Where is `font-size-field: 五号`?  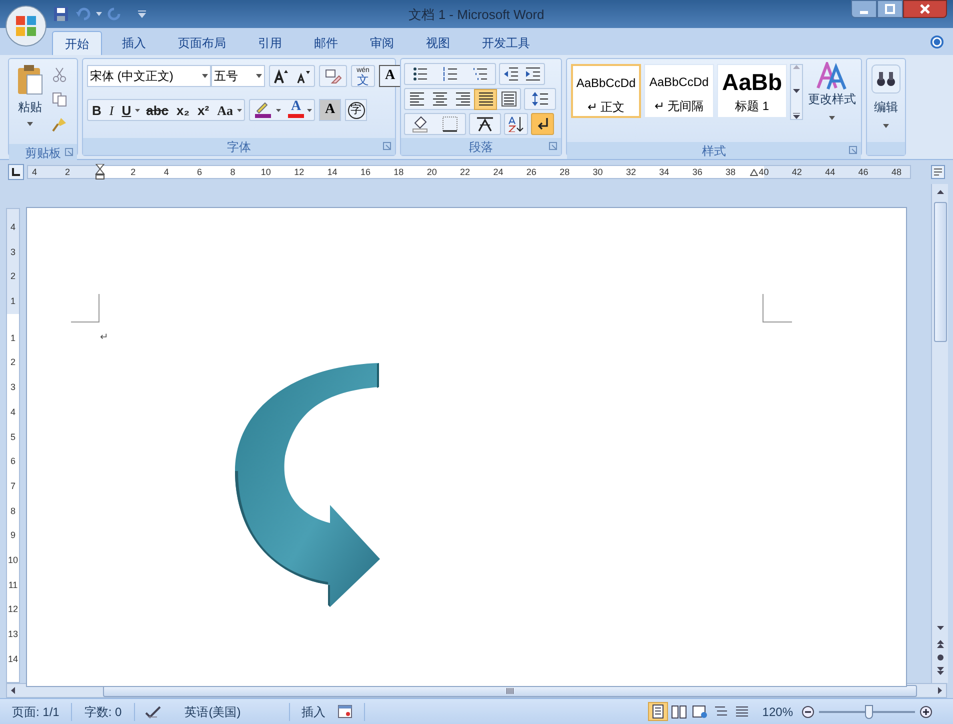
font-size-field: 五号 is located at coordinates (238, 76).